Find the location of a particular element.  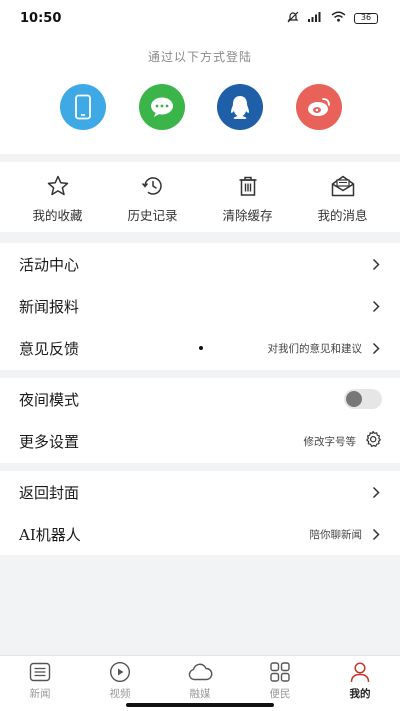

trash-icon is located at coordinates (248, 186).